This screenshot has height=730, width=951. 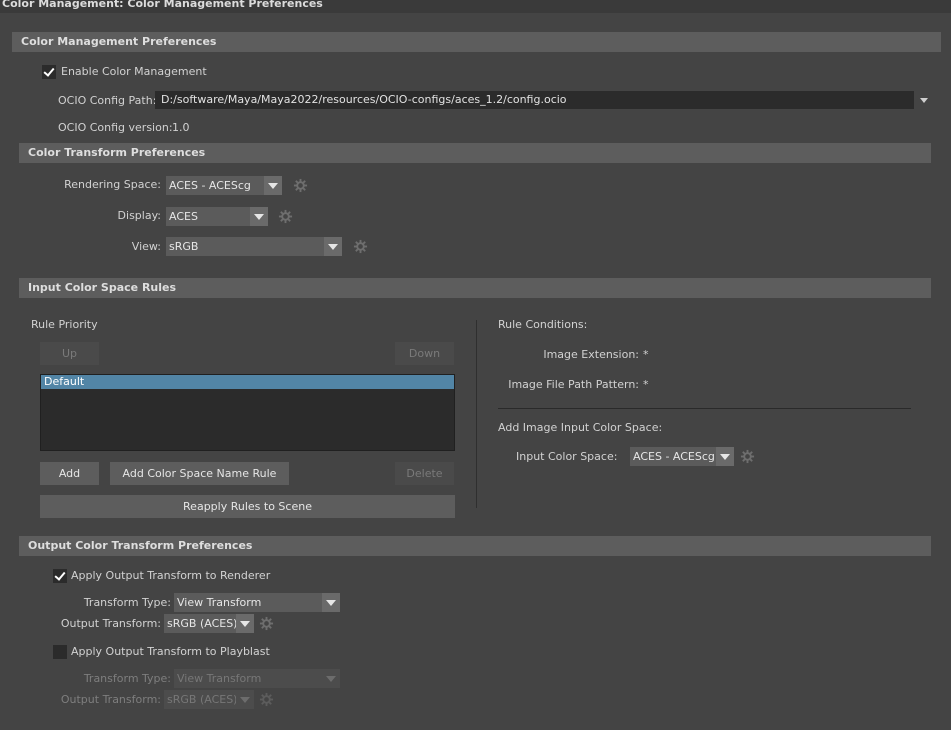 What do you see at coordinates (110, 699) in the screenshot?
I see `playblast-output-transform-label: Output Transform:` at bounding box center [110, 699].